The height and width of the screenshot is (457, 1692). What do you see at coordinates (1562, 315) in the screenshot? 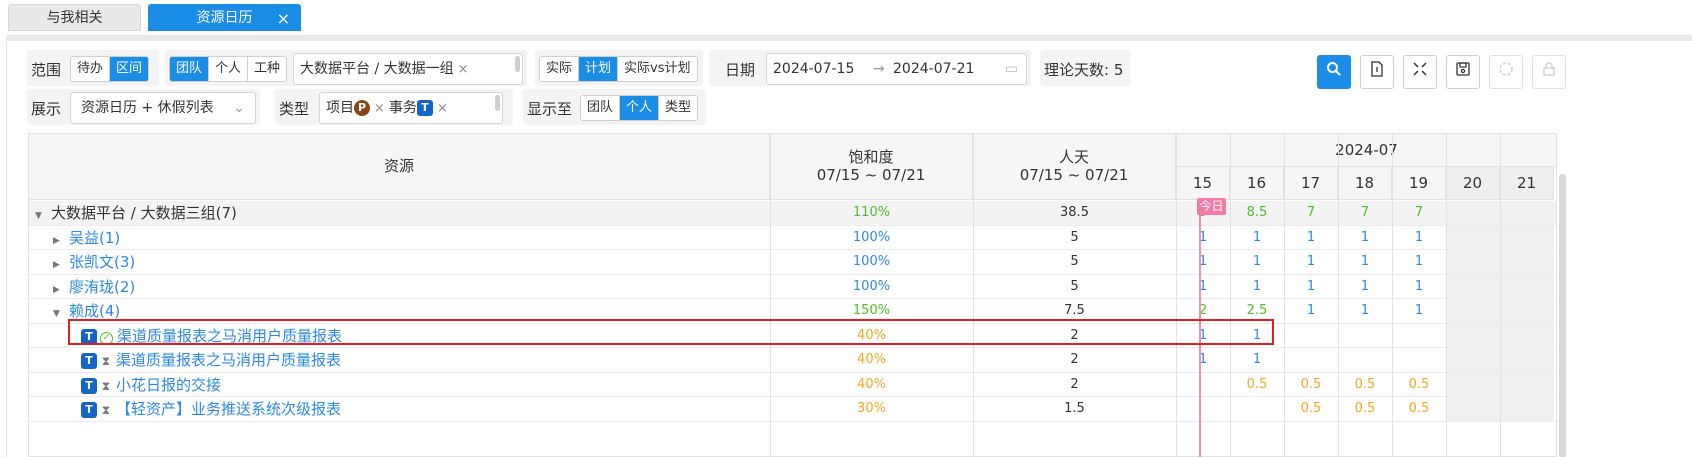
I see `grid-scrollbar` at bounding box center [1562, 315].